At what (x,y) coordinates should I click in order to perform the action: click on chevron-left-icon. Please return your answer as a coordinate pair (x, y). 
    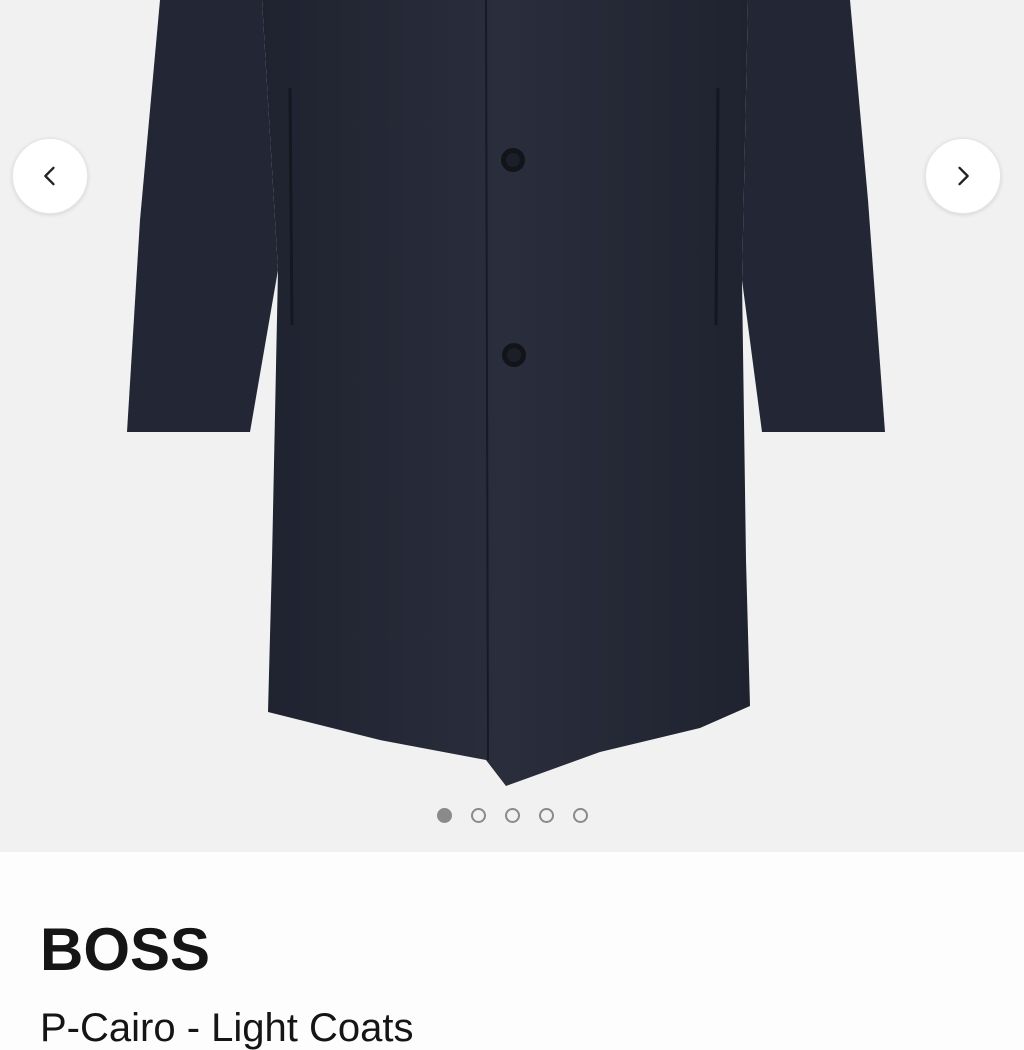
    Looking at the image, I should click on (49, 176).